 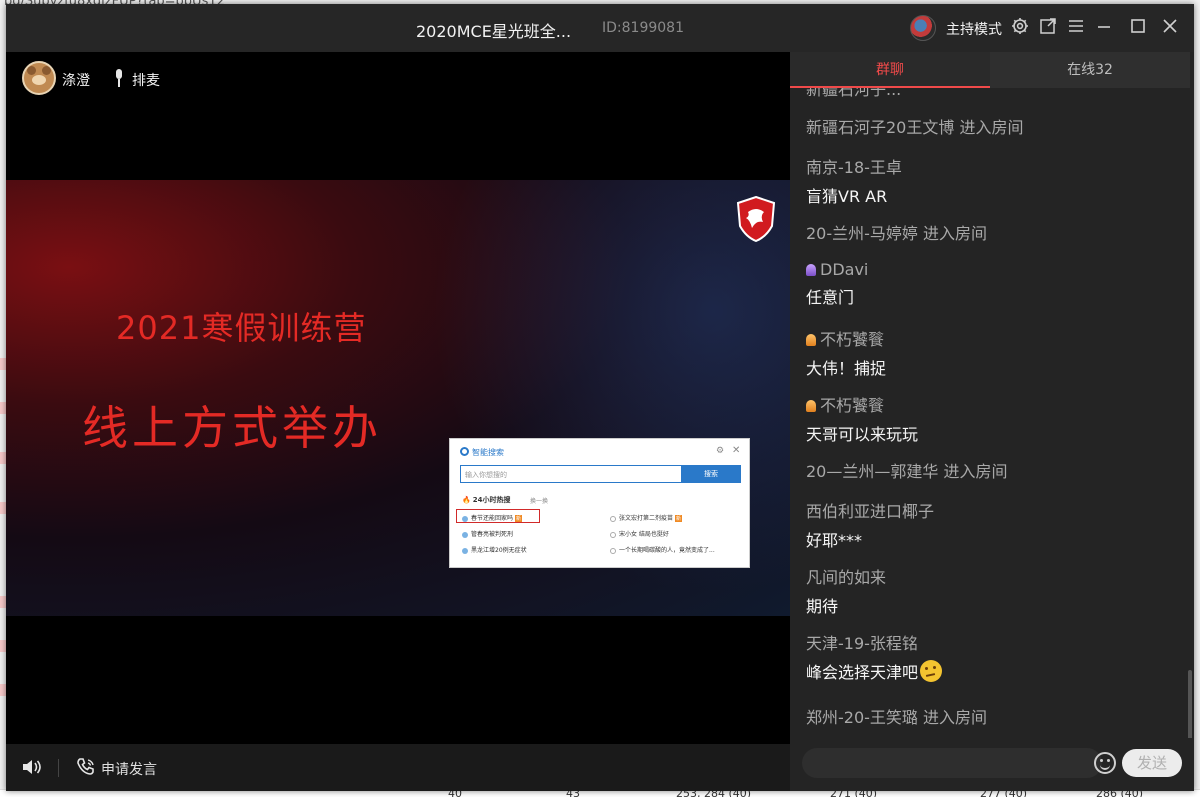 I want to click on menu-icon, so click(x=1076, y=28).